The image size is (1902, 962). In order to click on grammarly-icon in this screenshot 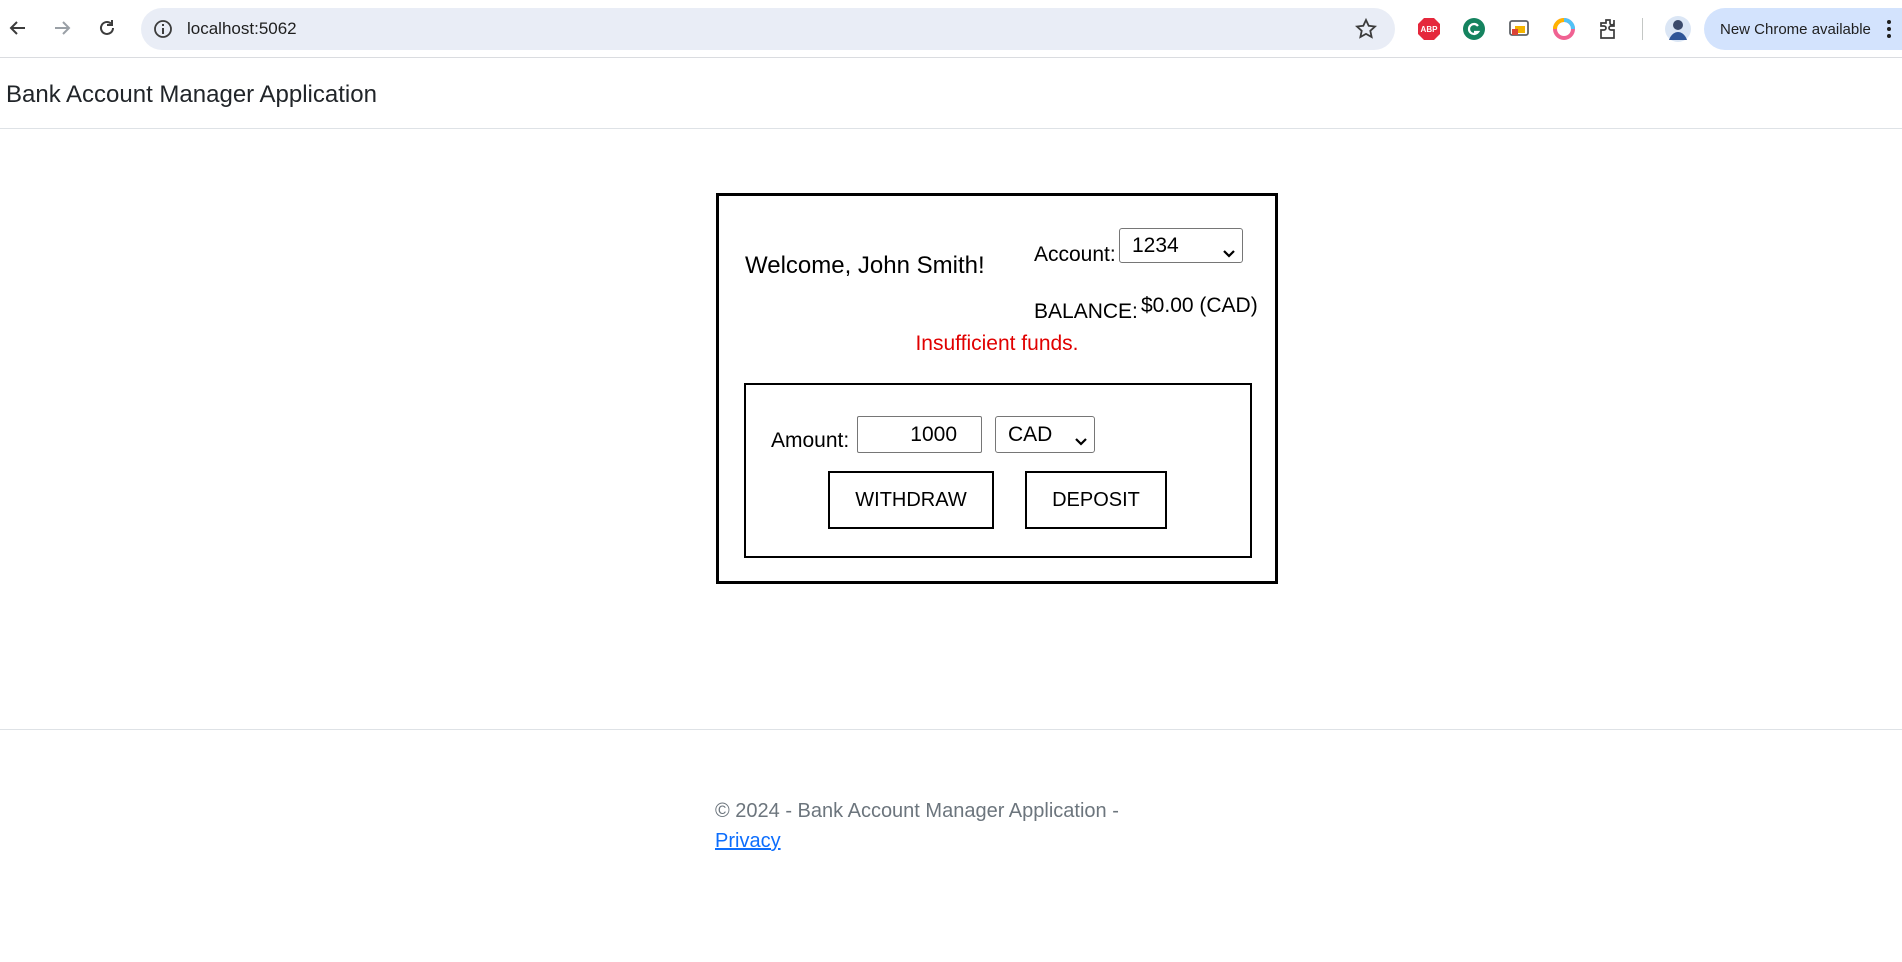, I will do `click(1474, 29)`.